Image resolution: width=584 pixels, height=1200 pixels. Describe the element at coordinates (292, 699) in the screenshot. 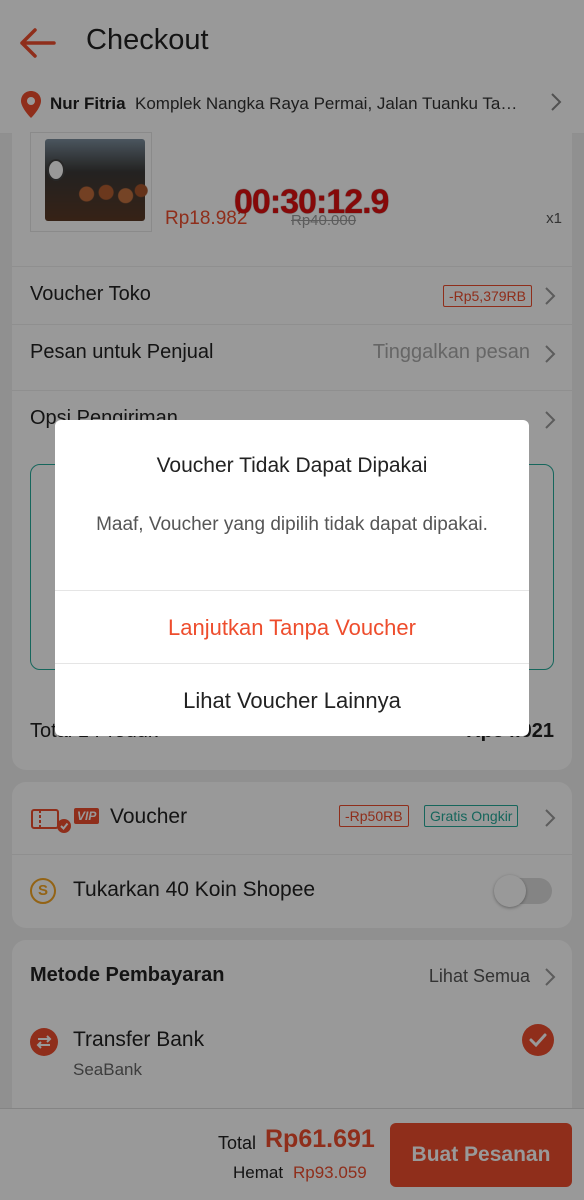

I see `see-other-vouchers-button: Lihat Voucher Lainnya` at that location.